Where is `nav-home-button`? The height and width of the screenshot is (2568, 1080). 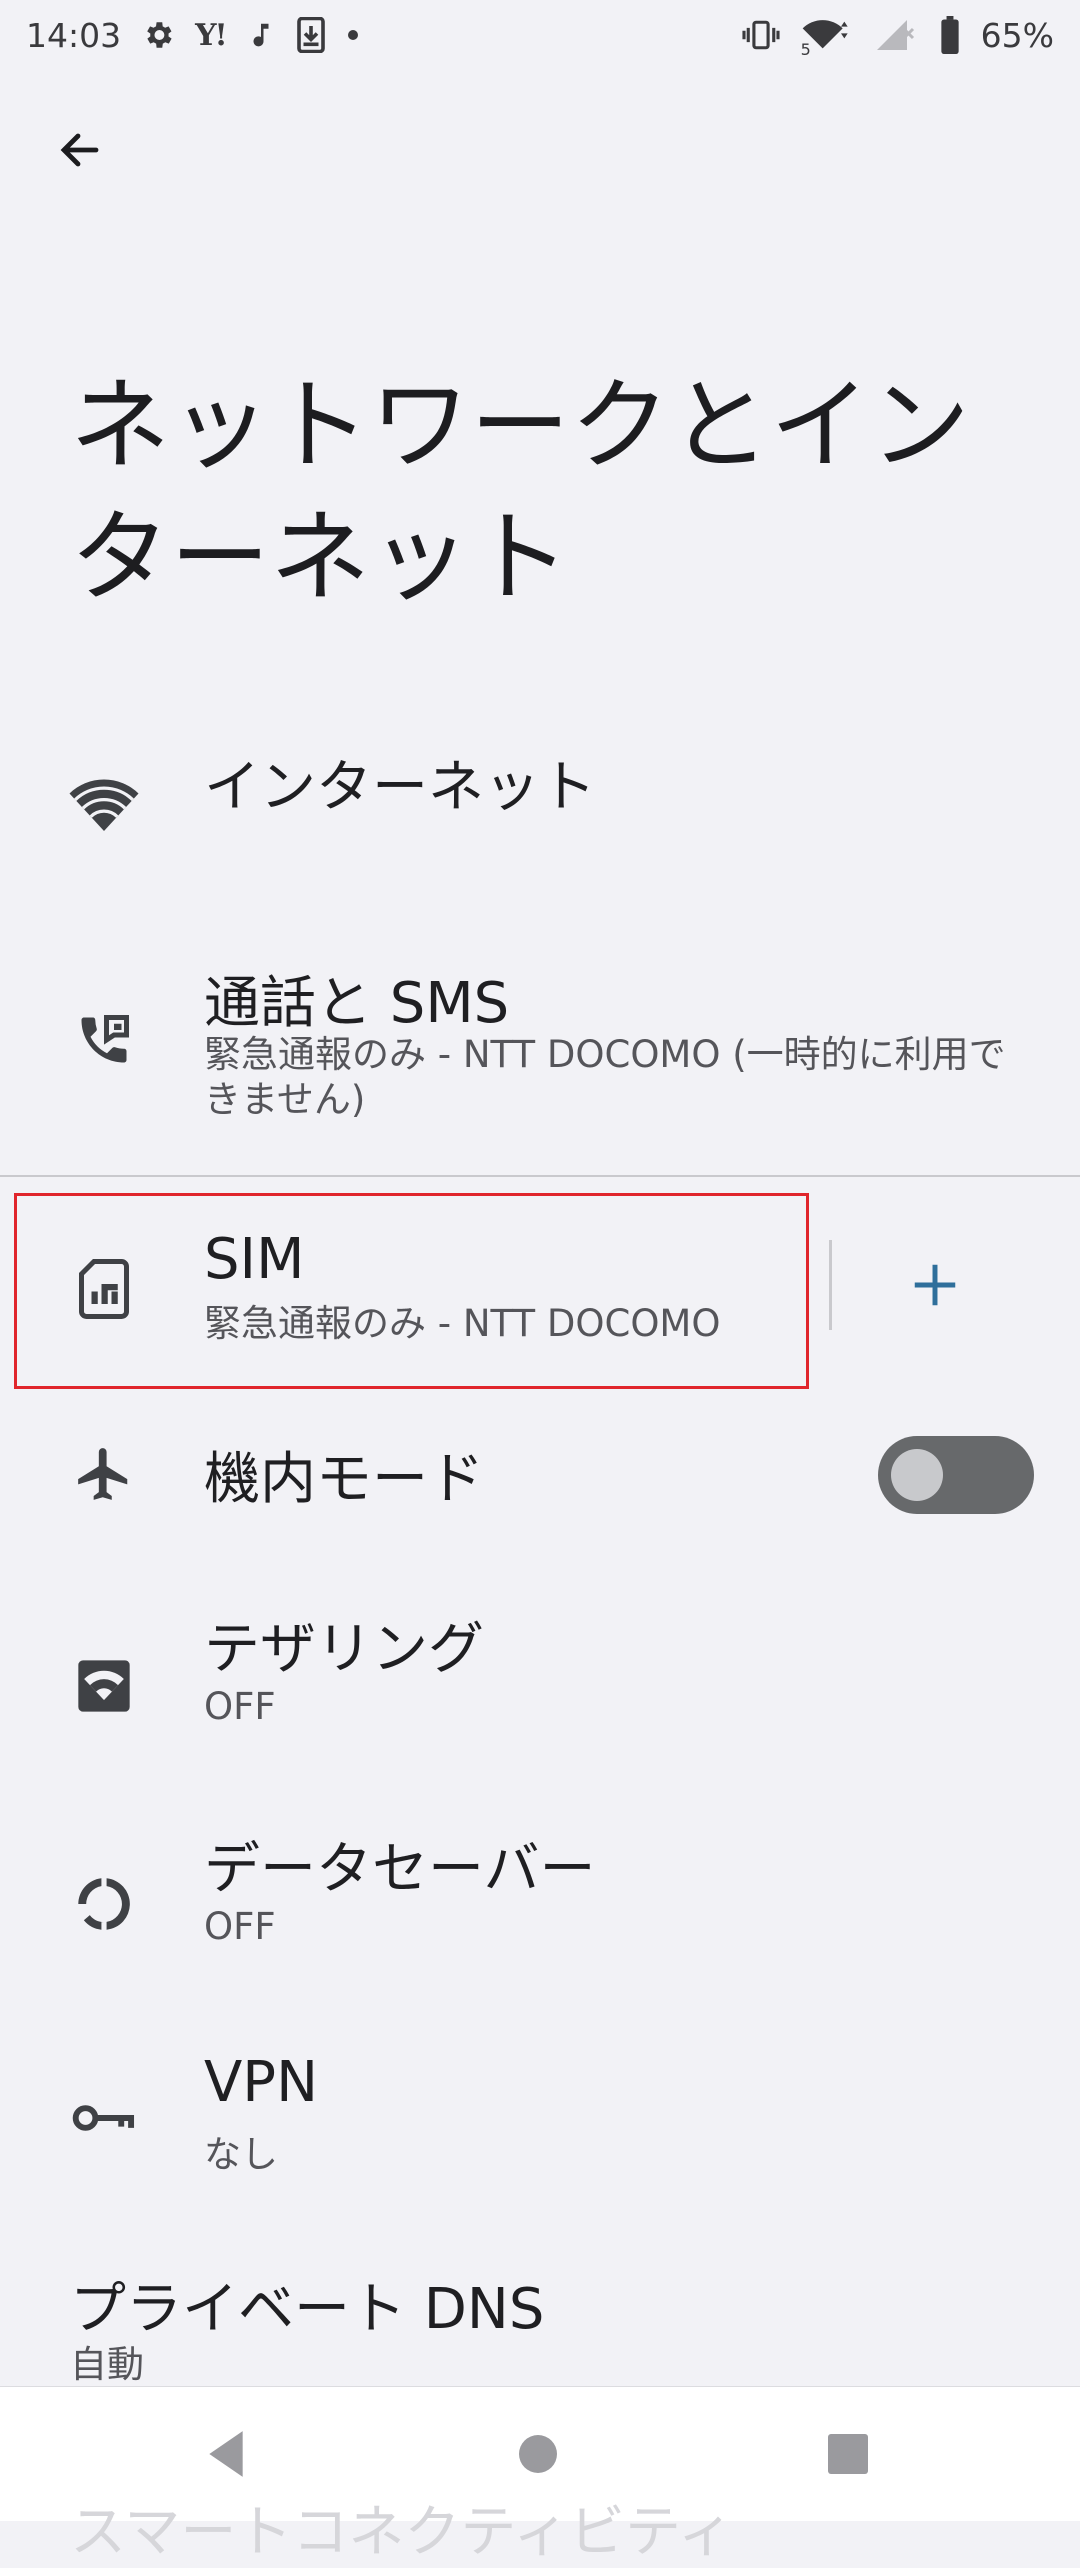
nav-home-button is located at coordinates (538, 2454).